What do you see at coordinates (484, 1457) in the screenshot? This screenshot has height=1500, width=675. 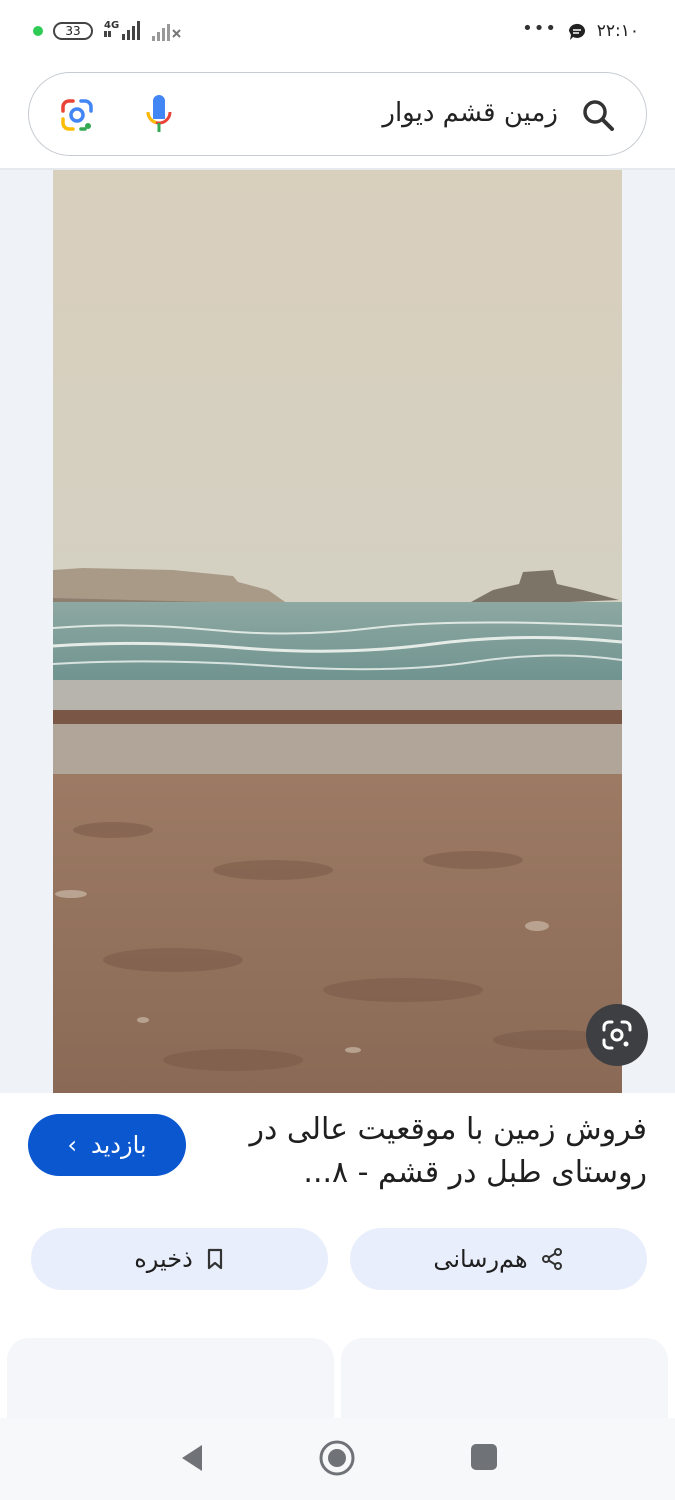 I see `recents-icon` at bounding box center [484, 1457].